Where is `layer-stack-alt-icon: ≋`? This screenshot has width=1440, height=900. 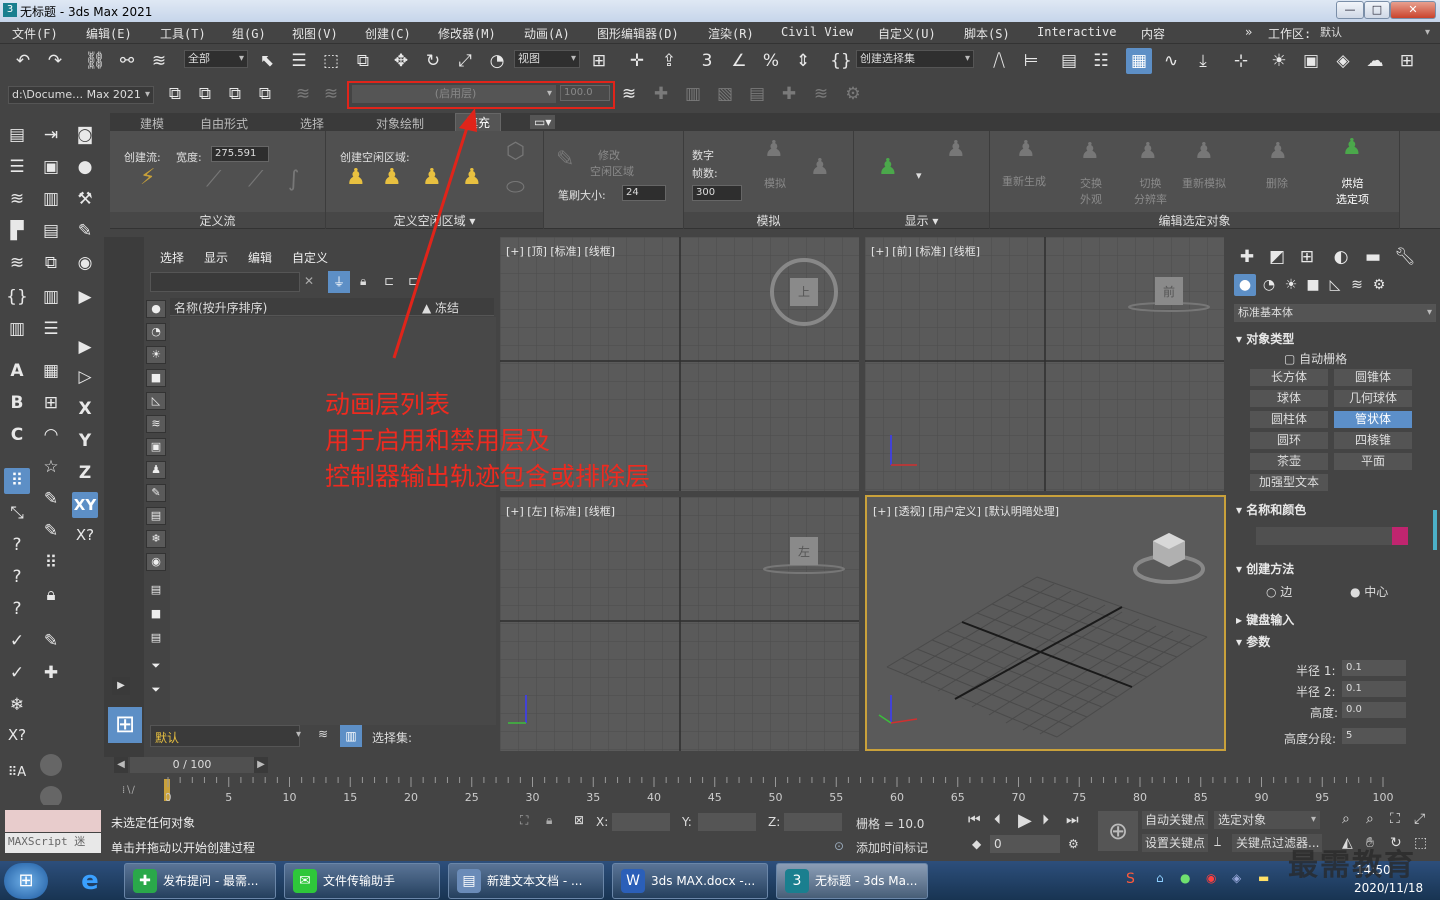
layer-stack-alt-icon: ≋ is located at coordinates (331, 94).